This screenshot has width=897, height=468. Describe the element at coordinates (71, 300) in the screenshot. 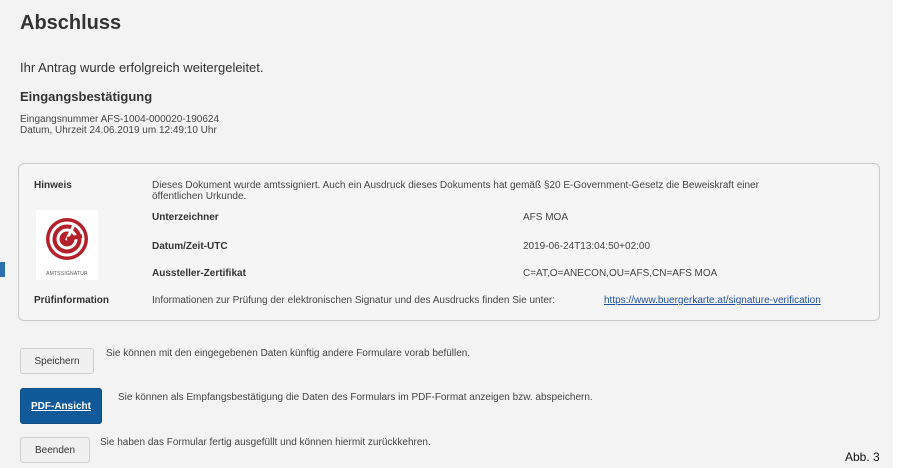

I see `verification-label: Prüfinformation` at that location.